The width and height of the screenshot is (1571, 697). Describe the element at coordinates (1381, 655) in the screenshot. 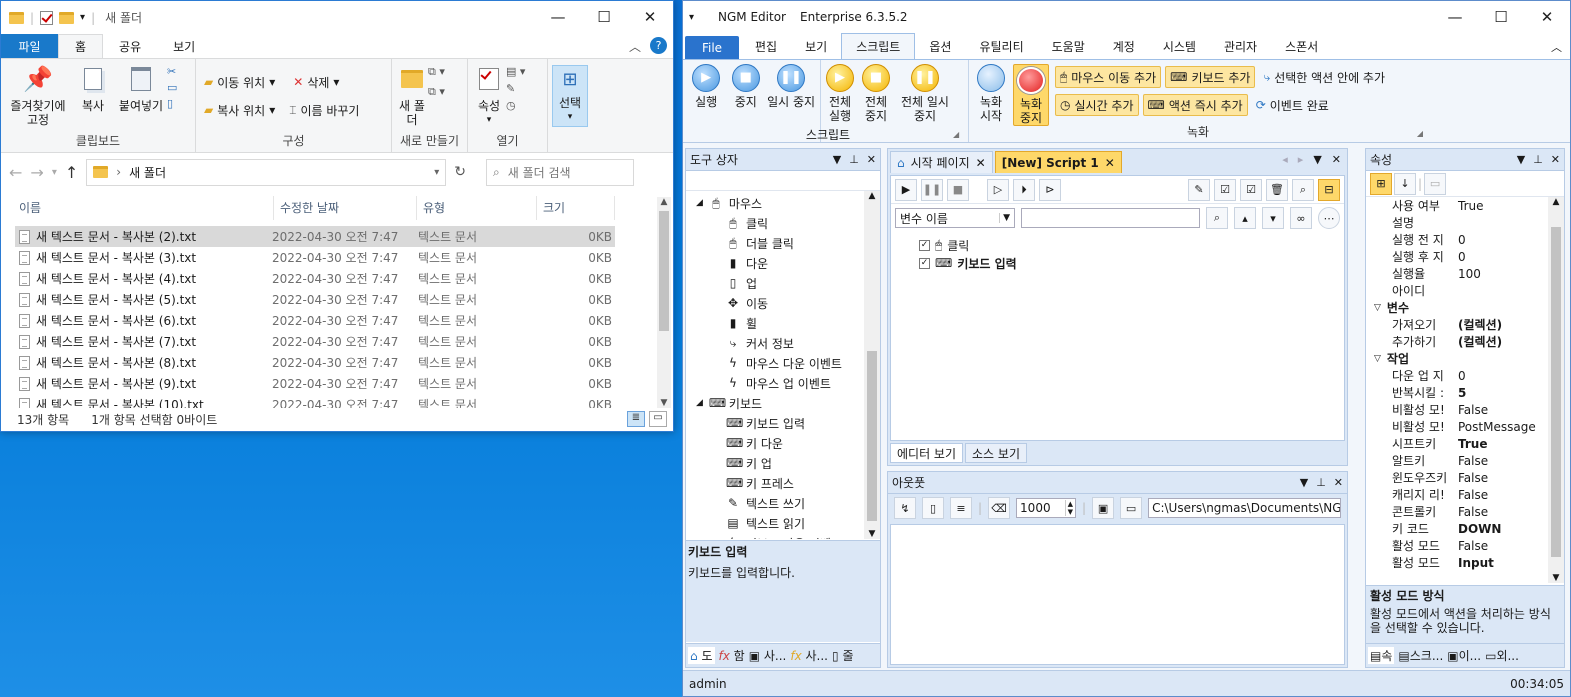

I see `tab-properties: ▤속` at that location.